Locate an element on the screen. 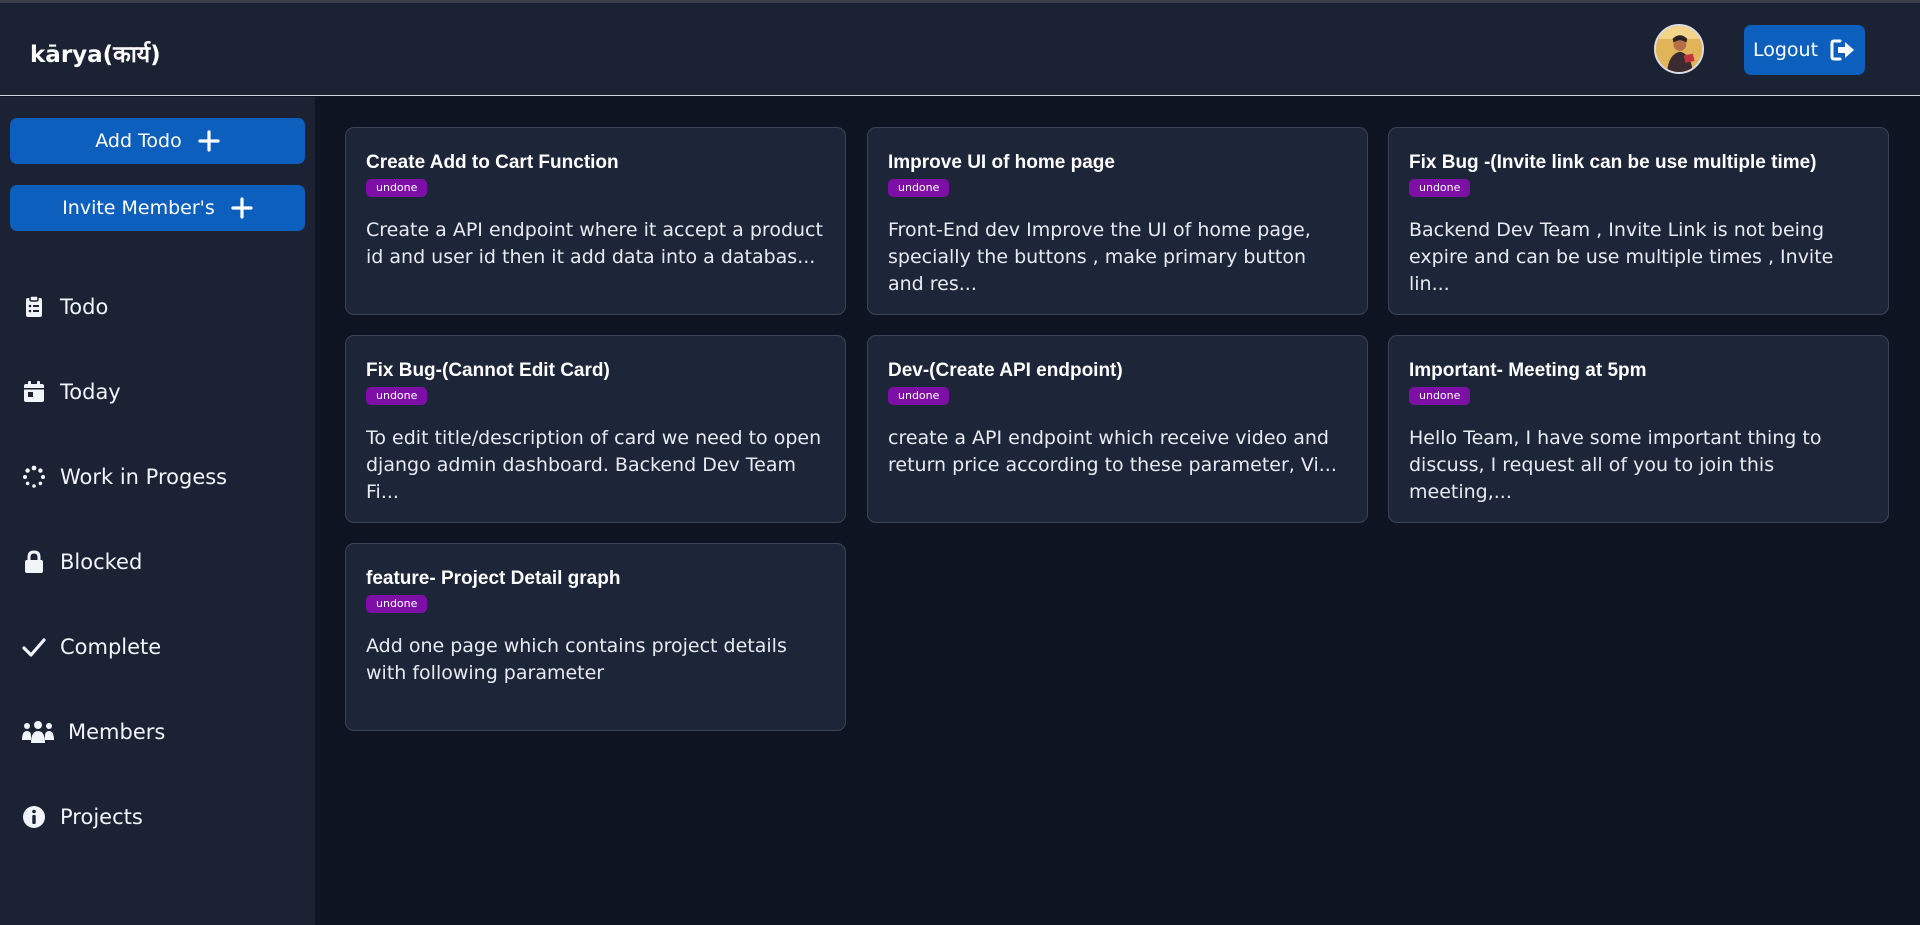 The image size is (1920, 925). lock-icon is located at coordinates (34, 562).